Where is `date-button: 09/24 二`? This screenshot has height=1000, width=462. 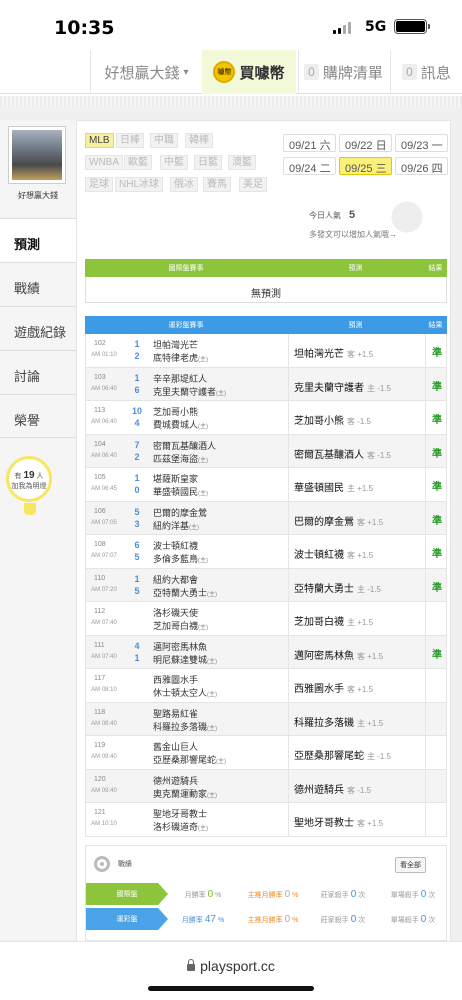
date-button: 09/24 二 is located at coordinates (309, 166).